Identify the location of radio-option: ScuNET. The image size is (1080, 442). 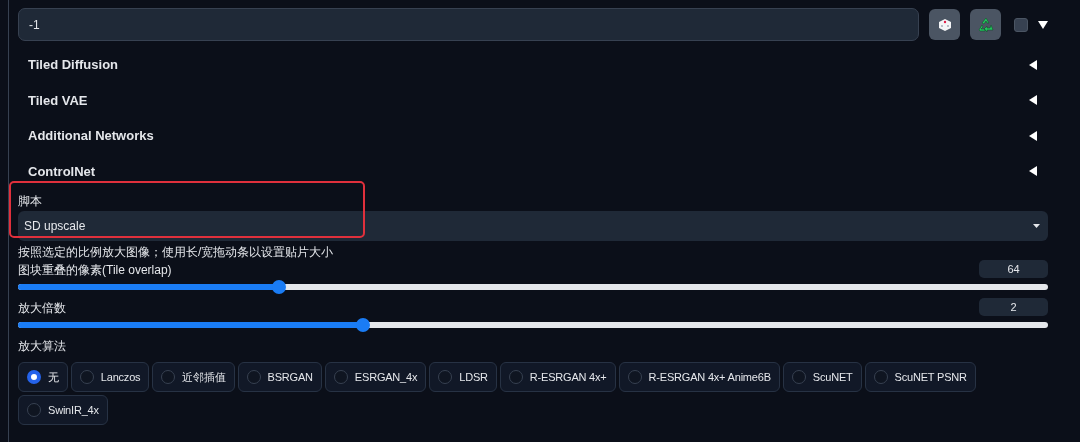
(822, 377).